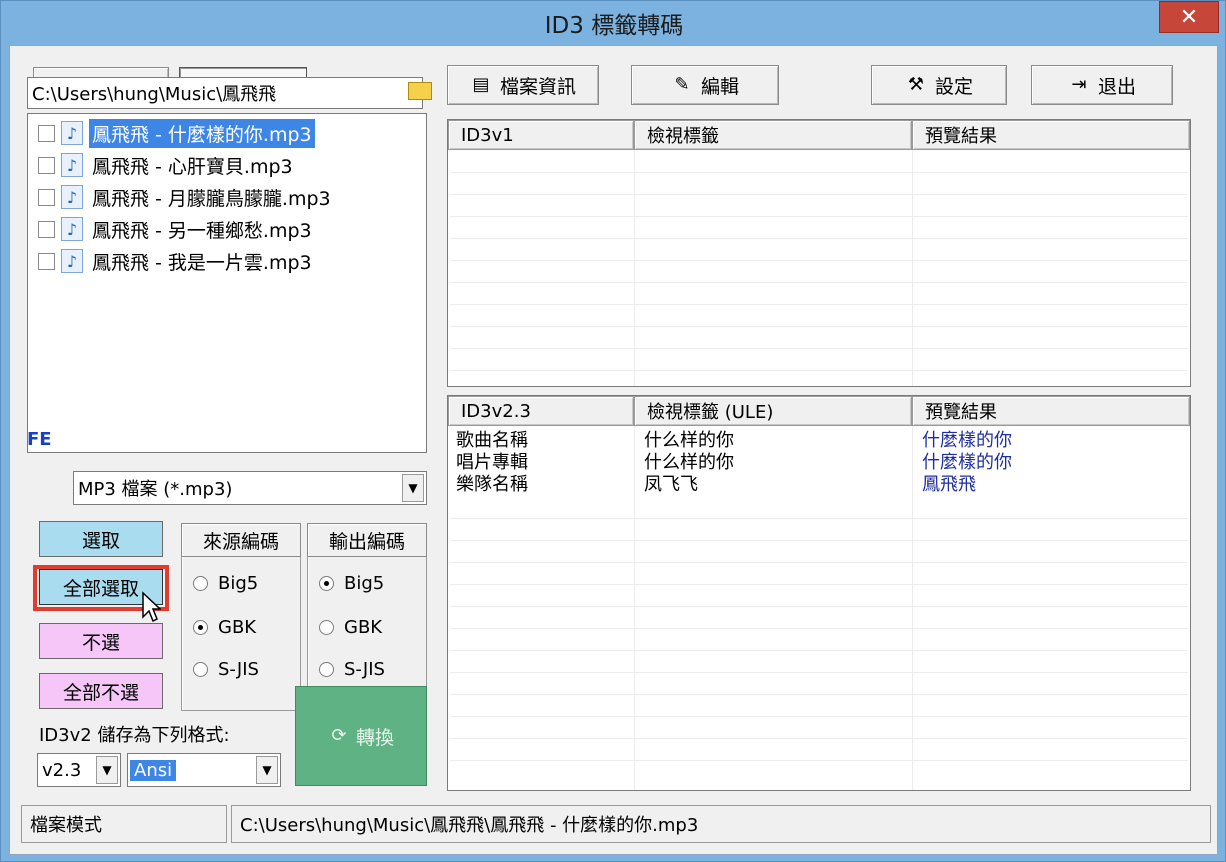 Image resolution: width=1226 pixels, height=862 pixels. Describe the element at coordinates (773, 411) in the screenshot. I see `id3v2-header-view: 檢視標籤 (ULE)` at that location.